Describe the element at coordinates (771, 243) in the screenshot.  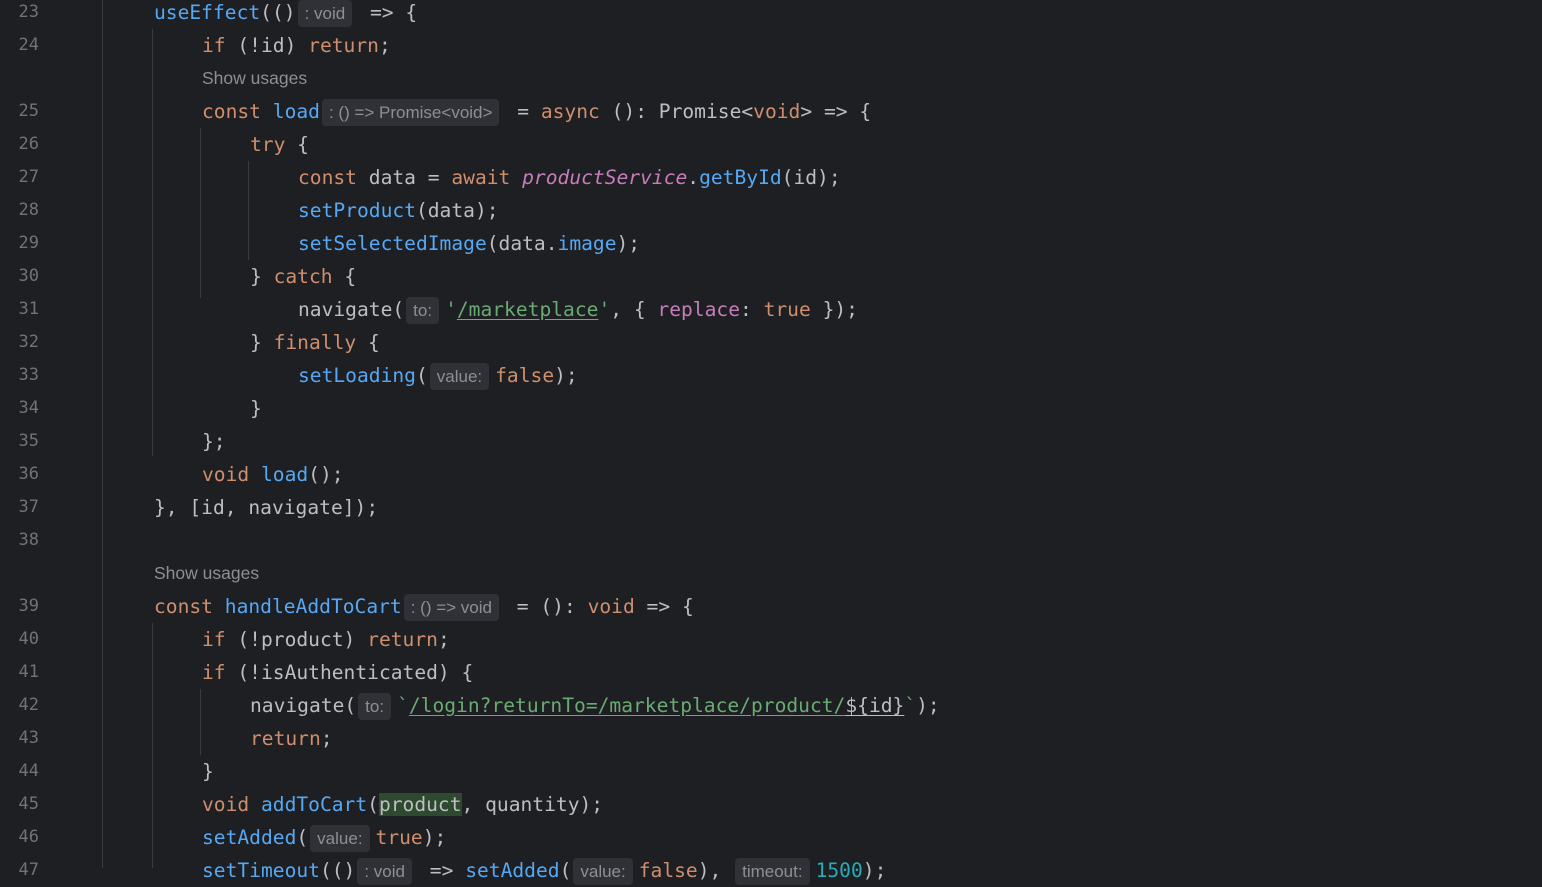
I see `code-line: 29 setSelectedImage(data.image);` at that location.